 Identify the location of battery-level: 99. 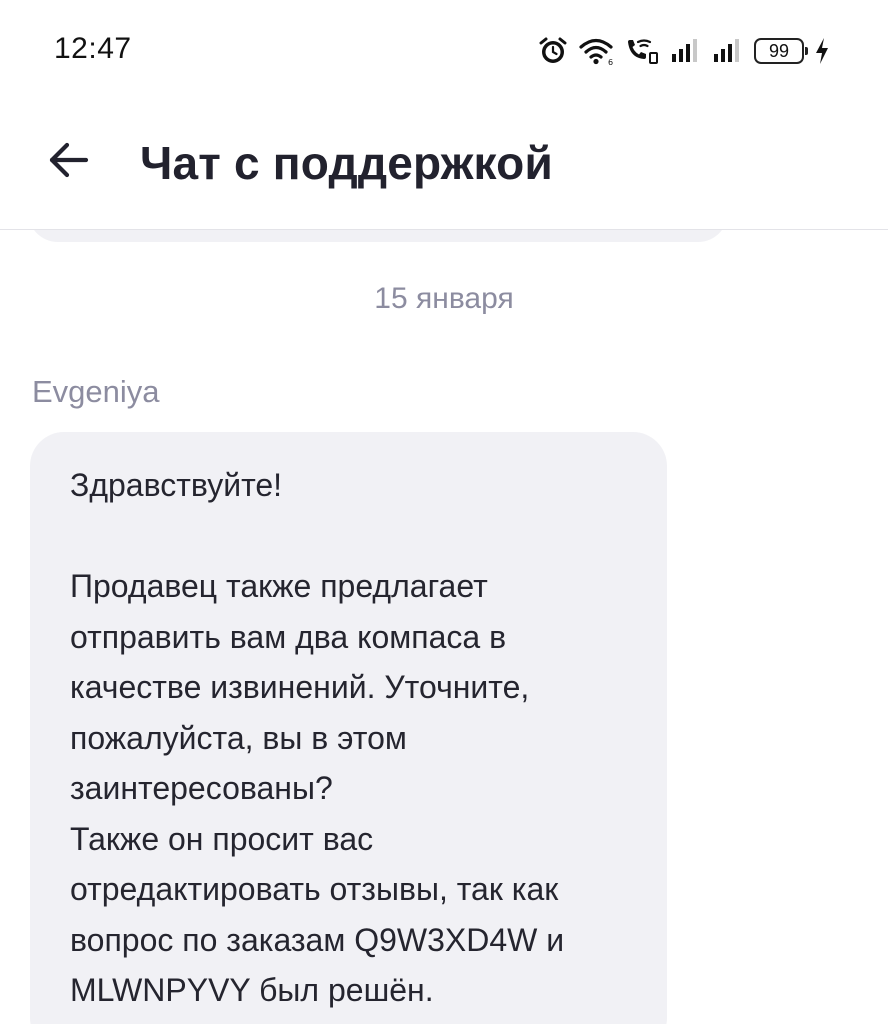
(779, 50).